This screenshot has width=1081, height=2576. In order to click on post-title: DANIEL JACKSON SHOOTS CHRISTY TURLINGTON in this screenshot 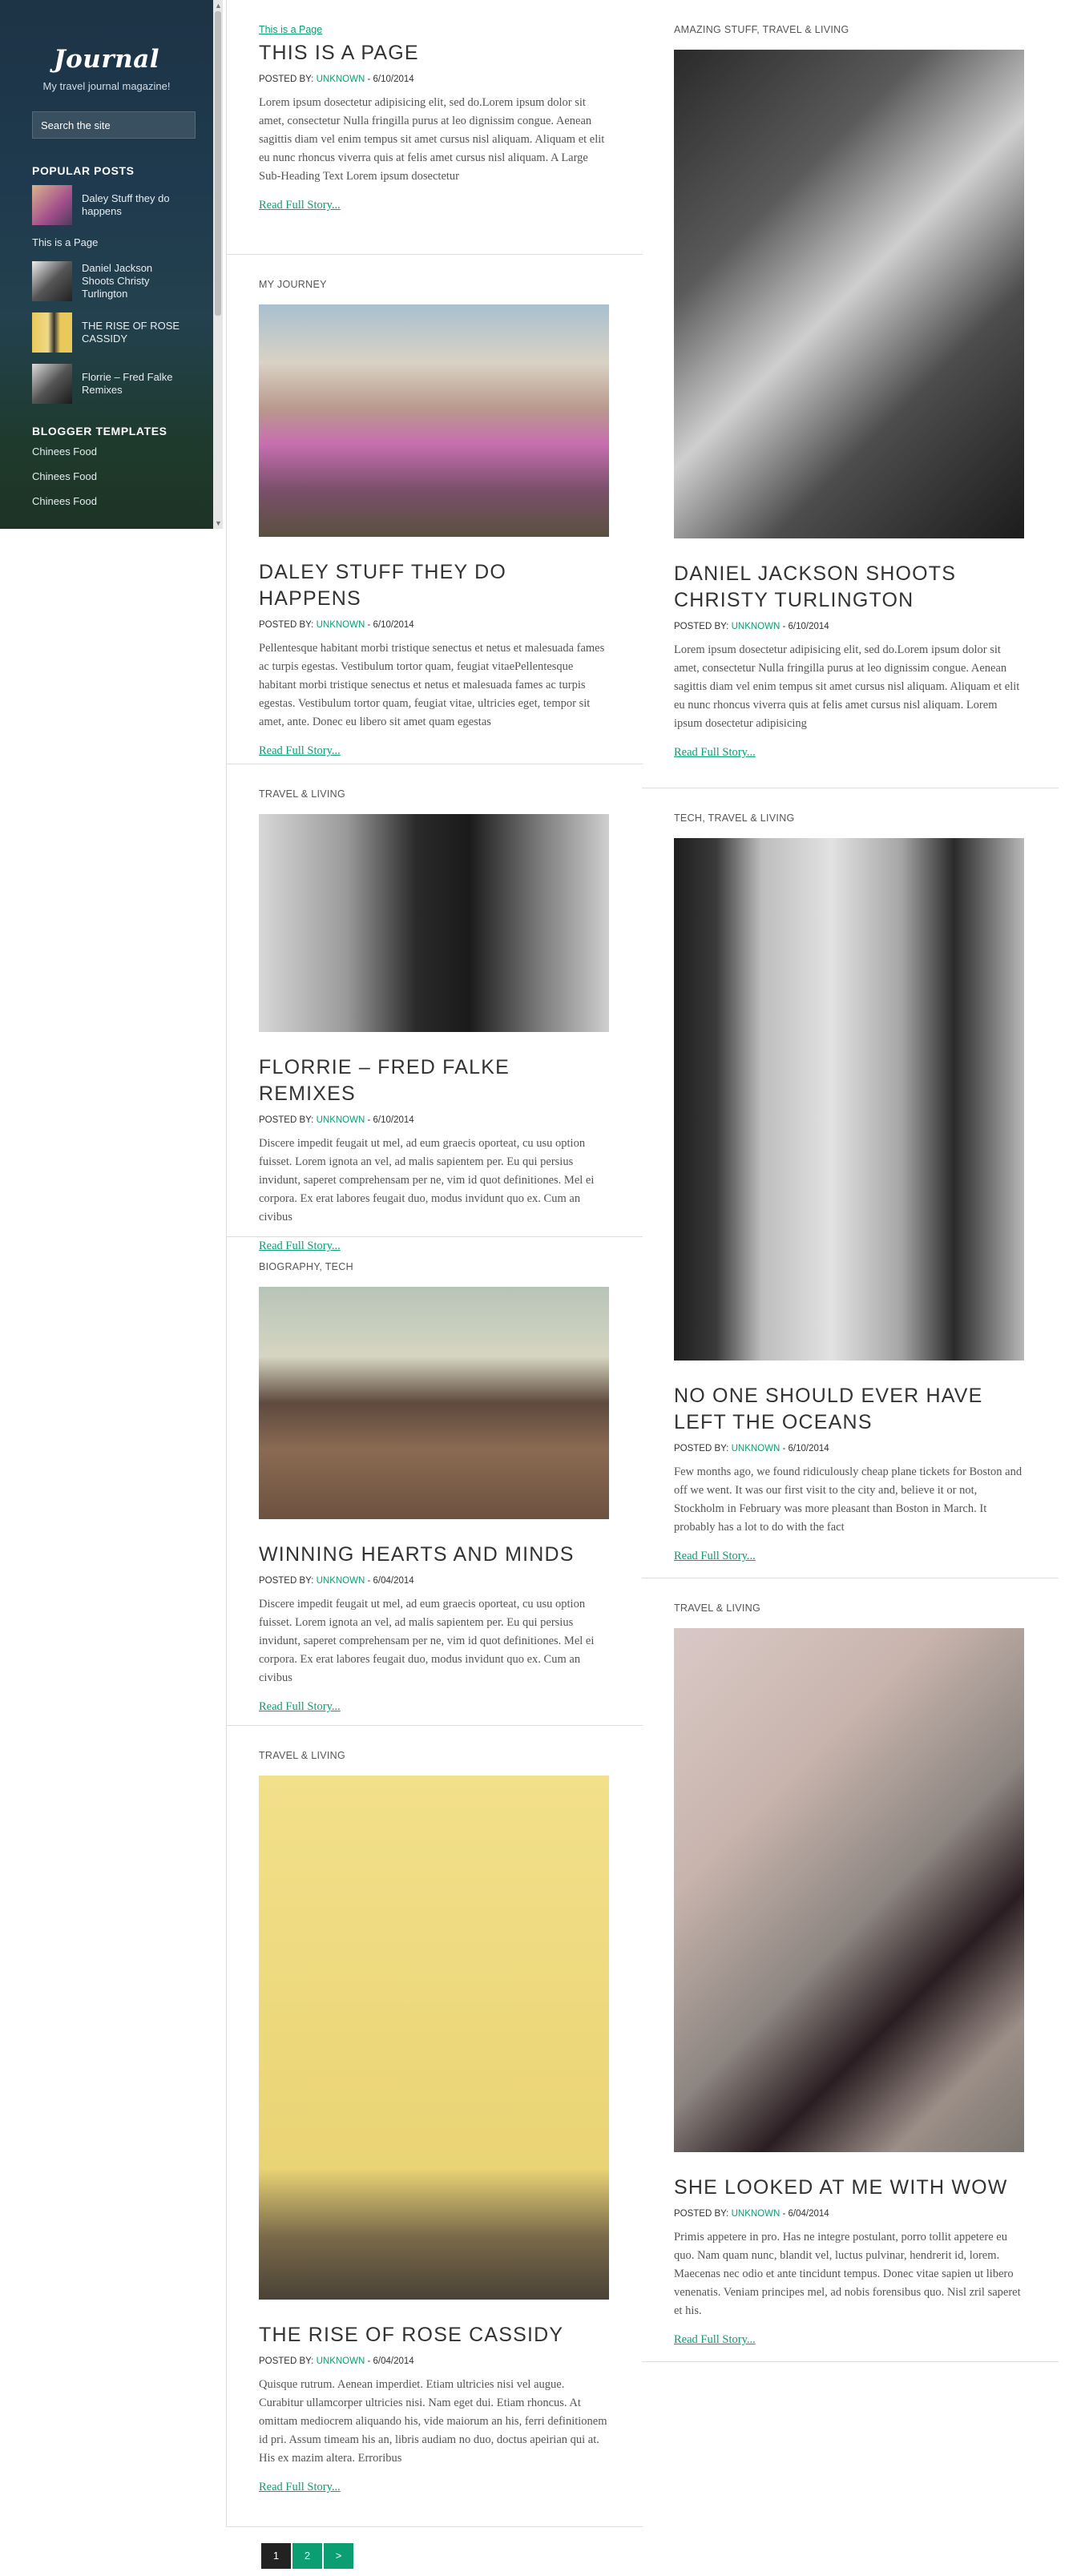, I will do `click(850, 587)`.